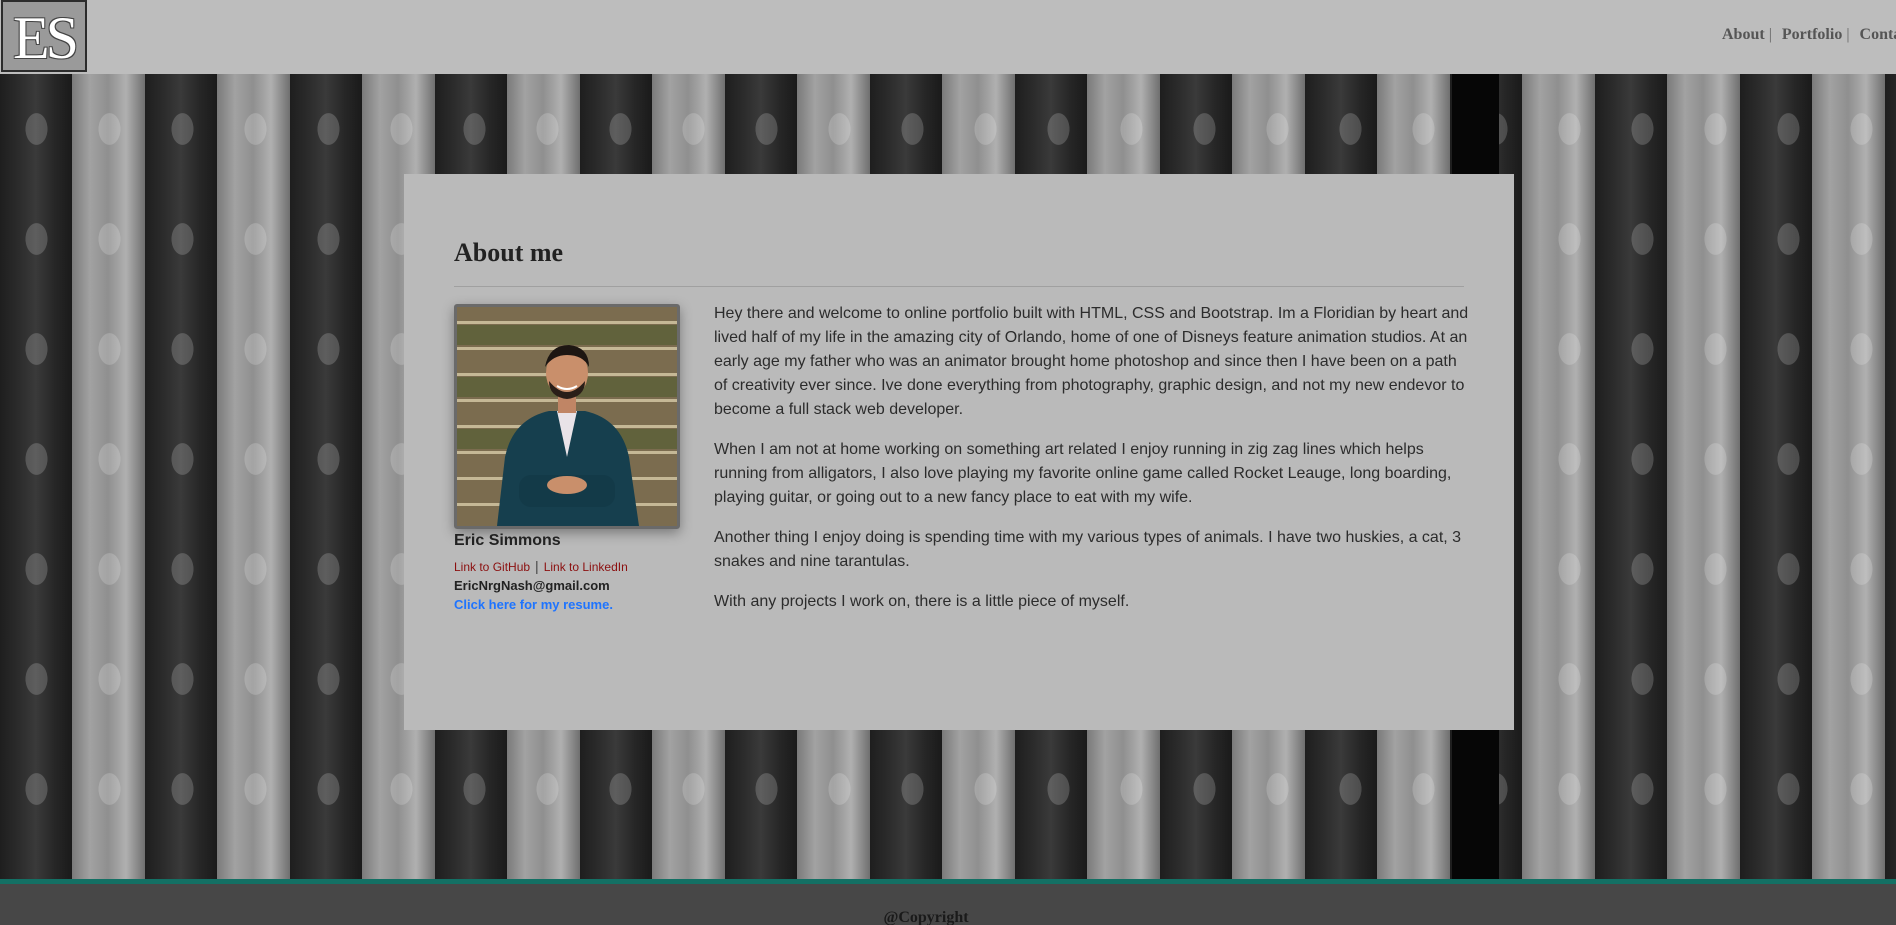 Image resolution: width=1896 pixels, height=925 pixels. Describe the element at coordinates (533, 604) in the screenshot. I see `resume-link: Click here for my resume.` at that location.